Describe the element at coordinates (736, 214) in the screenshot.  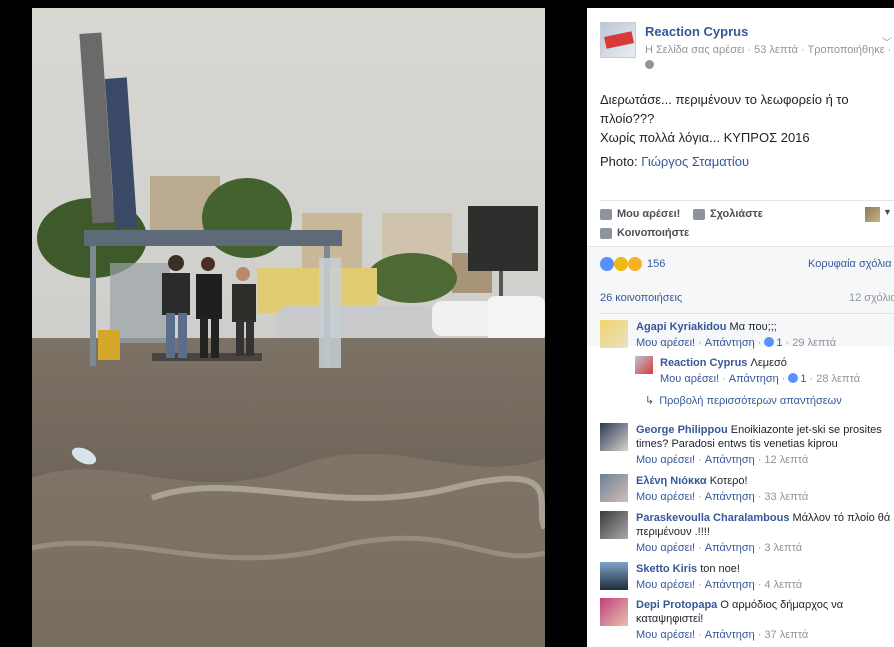
I see `comment-label: Σχολιάστε` at that location.